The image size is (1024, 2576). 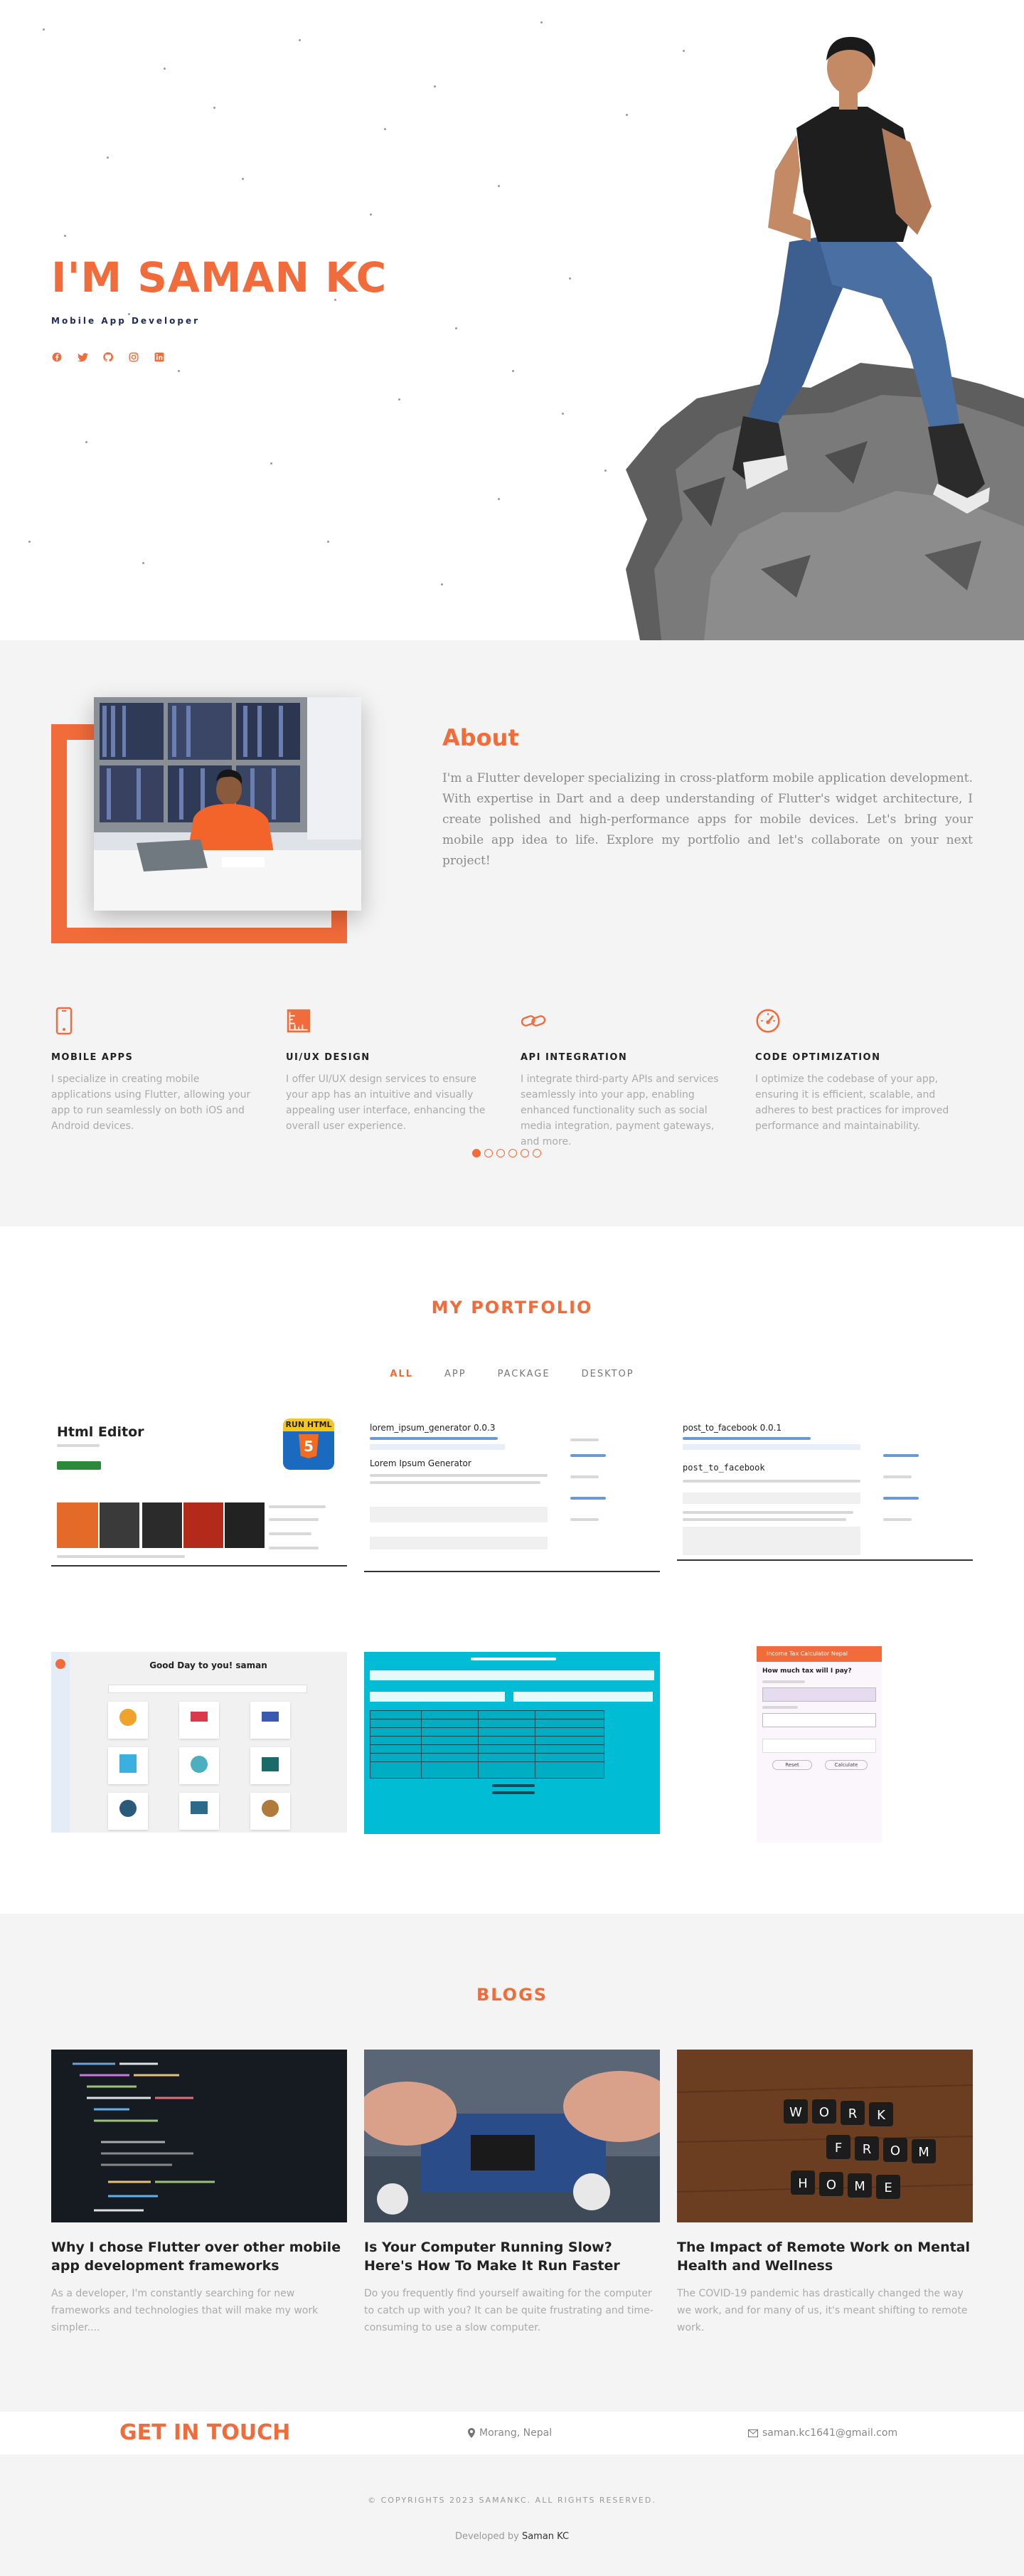 What do you see at coordinates (126, 321) in the screenshot?
I see `hero-subtitle: Mobile App Developer` at bounding box center [126, 321].